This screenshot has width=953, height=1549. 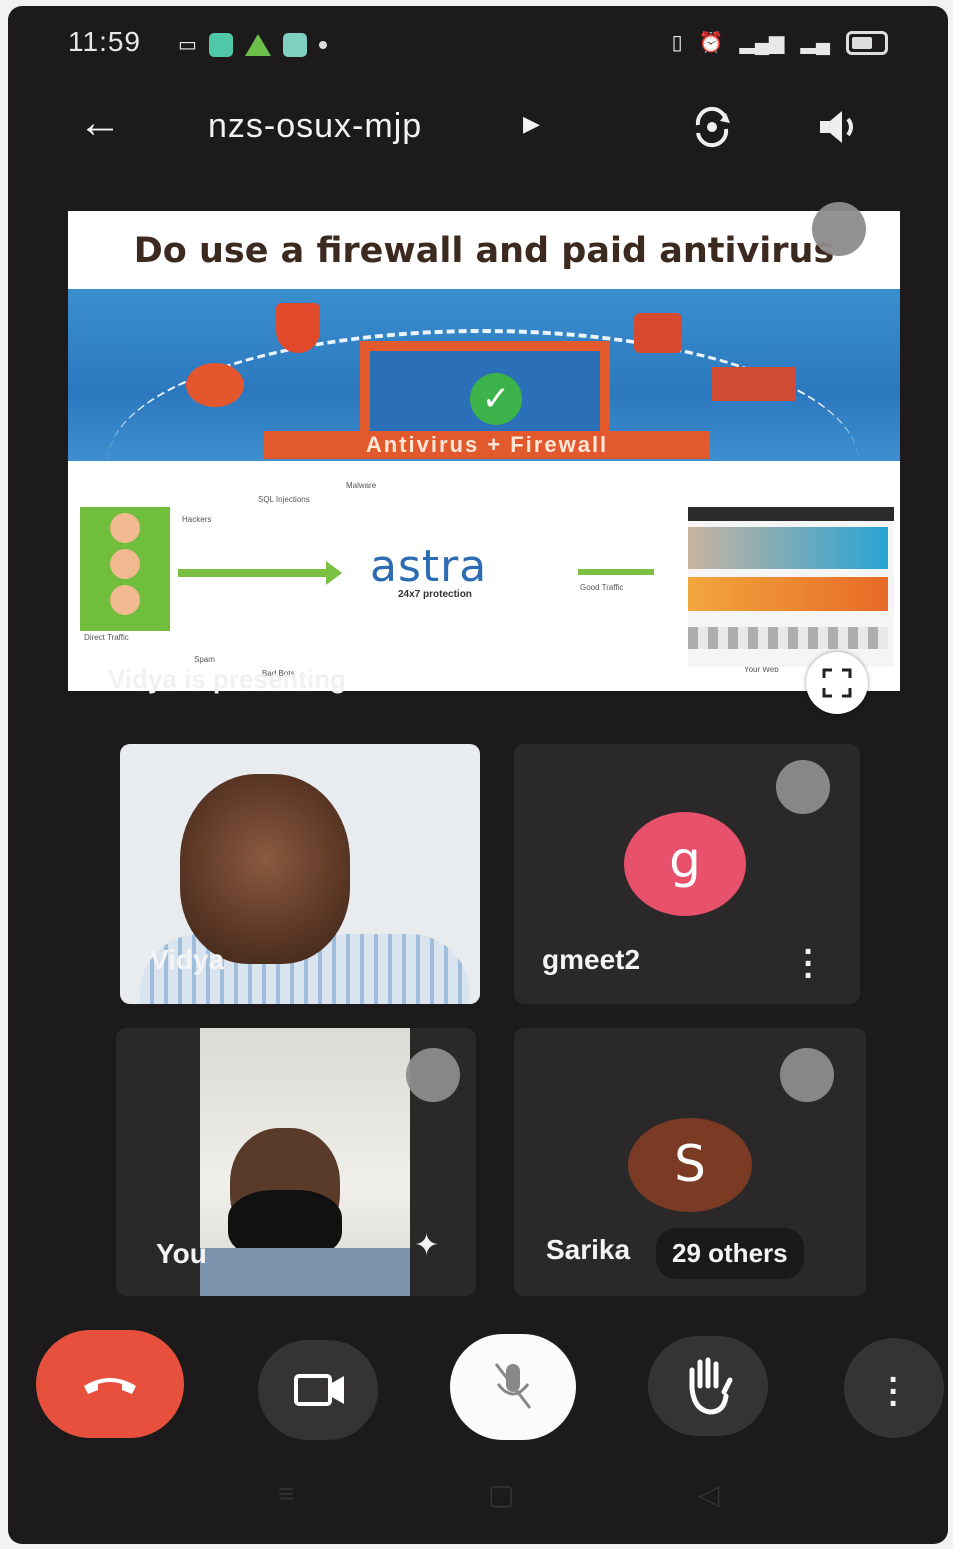 I want to click on website-thumbnail, so click(x=791, y=587).